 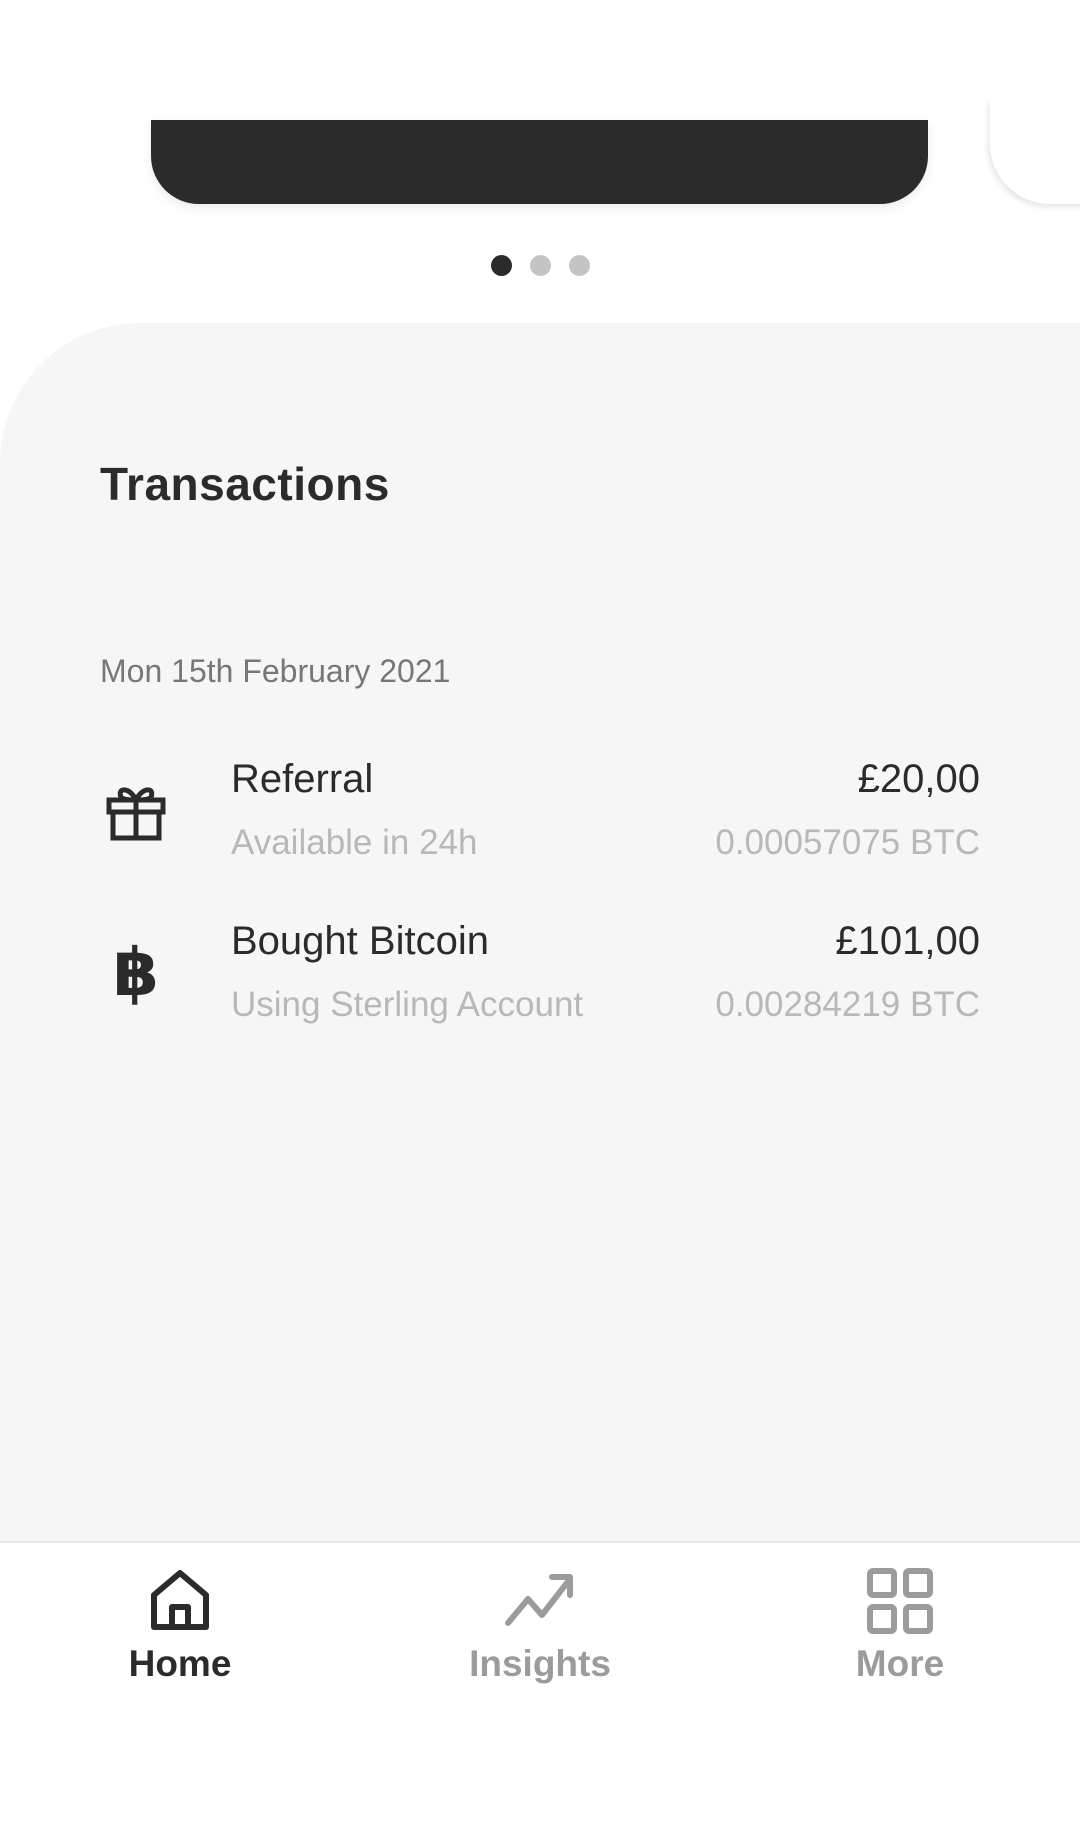 What do you see at coordinates (275, 671) in the screenshot?
I see `transaction-date-header: Mon 15th February 2021` at bounding box center [275, 671].